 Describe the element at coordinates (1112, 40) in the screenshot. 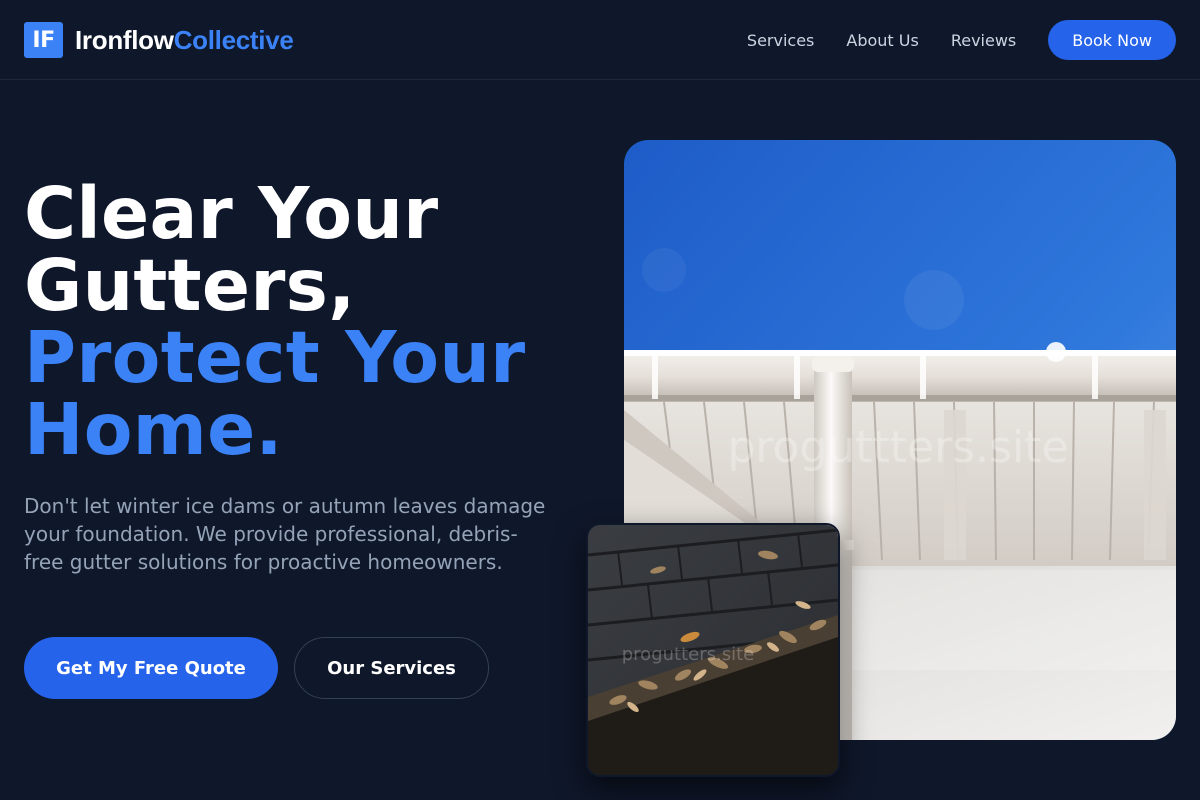

I see `book-now-button: Book Now` at that location.